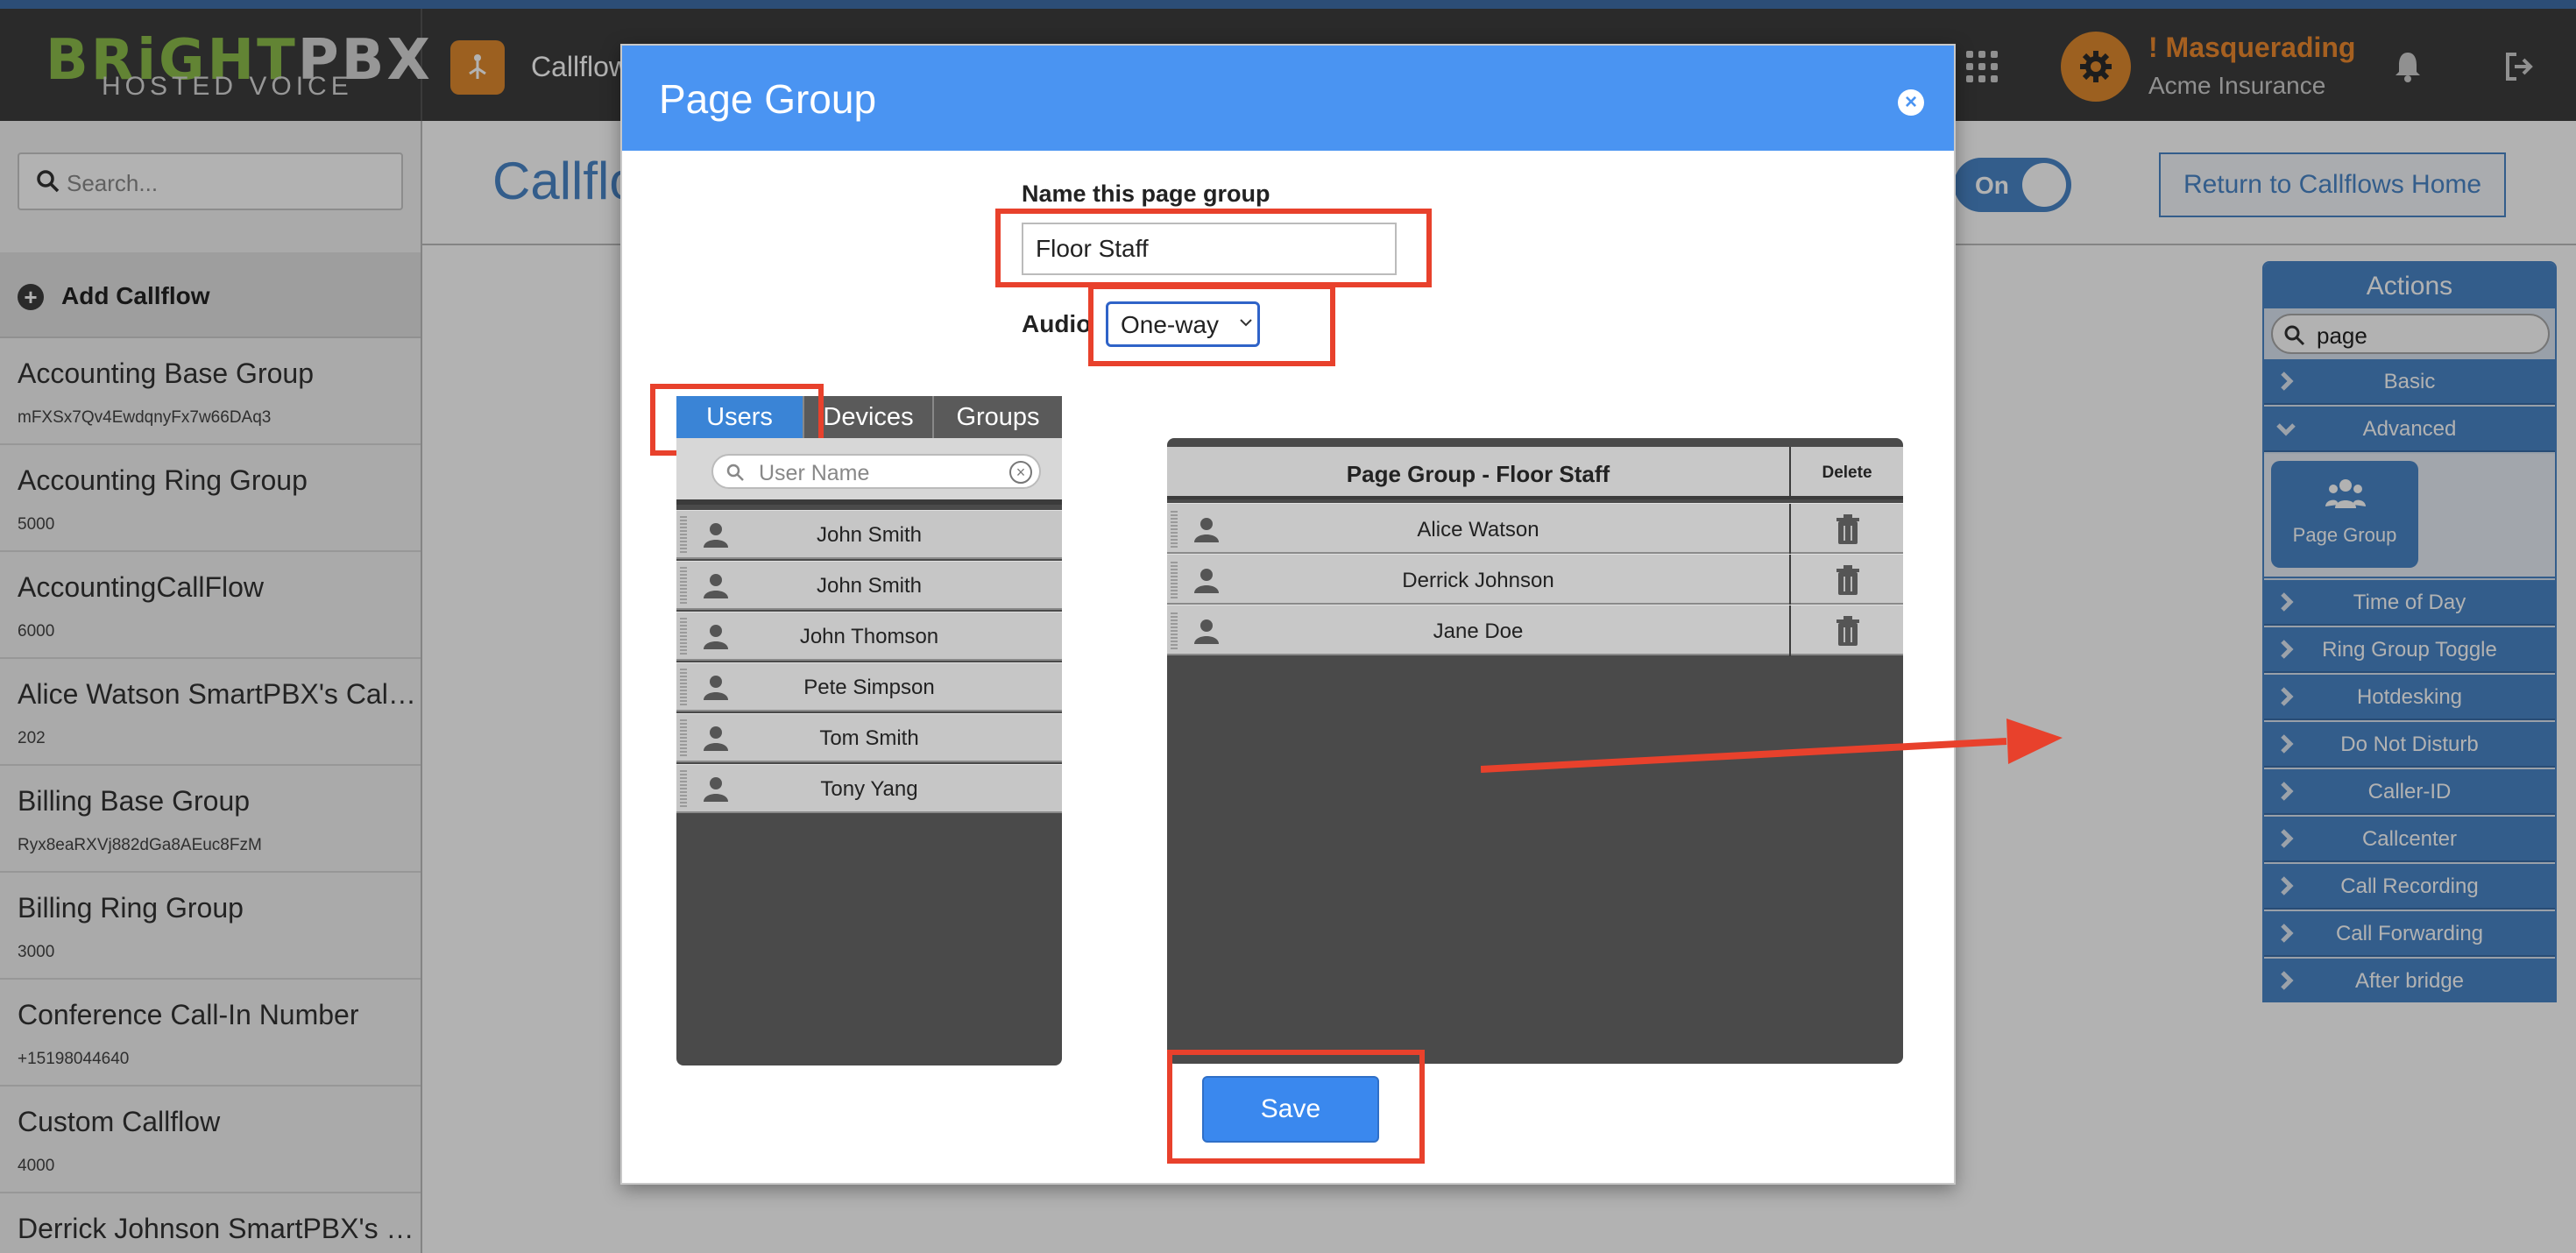 The height and width of the screenshot is (1253, 2576). What do you see at coordinates (1772, 746) in the screenshot?
I see `drag-arrow-annotation` at bounding box center [1772, 746].